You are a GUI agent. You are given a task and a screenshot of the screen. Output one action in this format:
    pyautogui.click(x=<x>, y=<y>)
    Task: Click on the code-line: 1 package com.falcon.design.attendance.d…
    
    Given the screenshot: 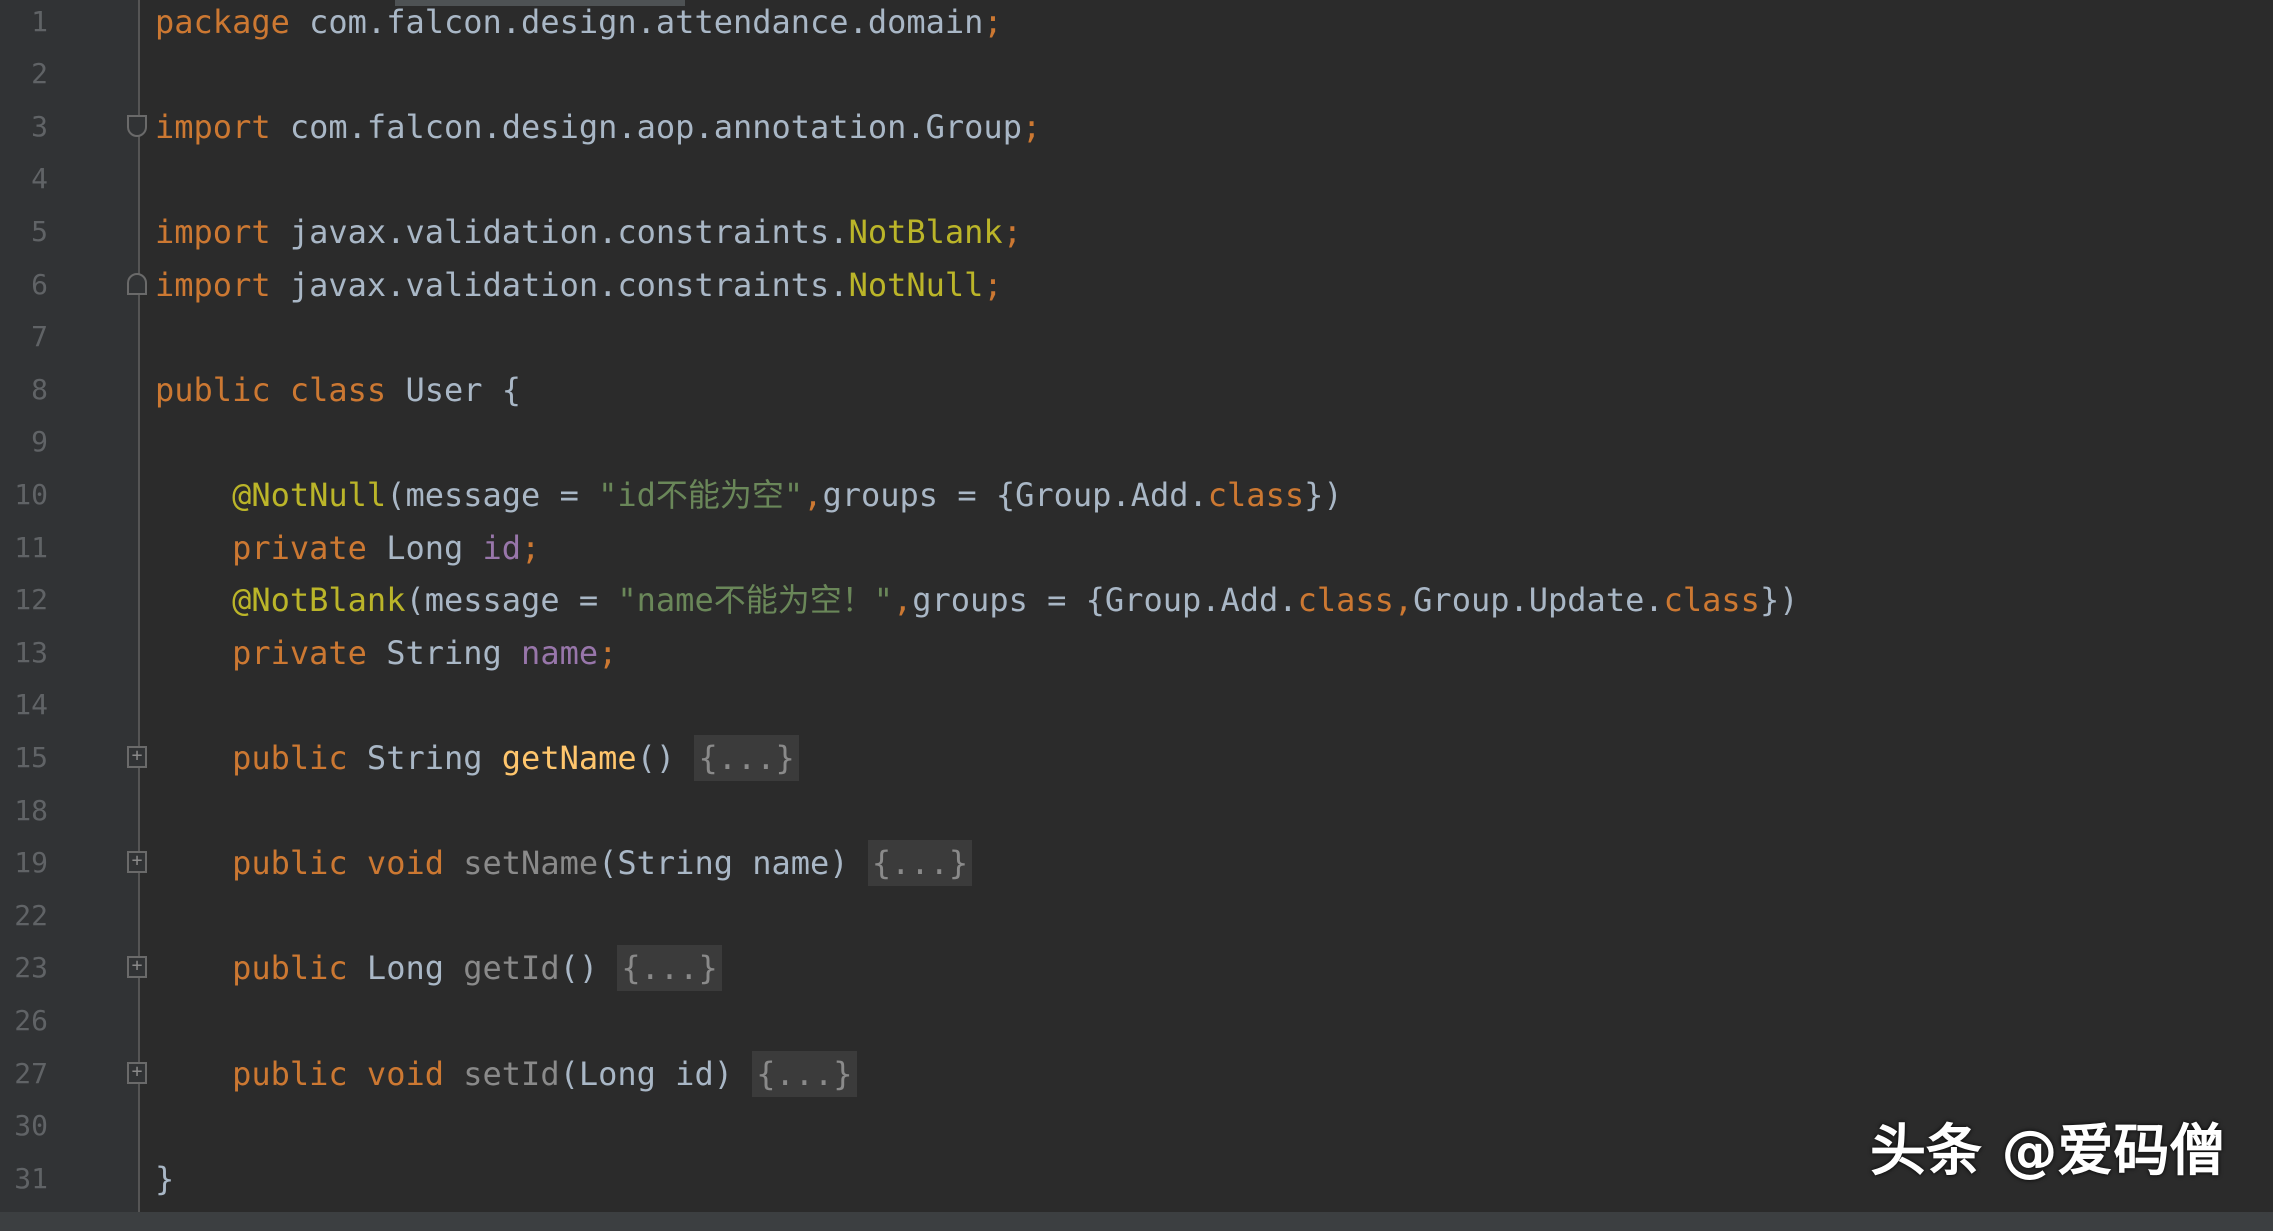 What is the action you would take?
    pyautogui.click(x=1136, y=24)
    